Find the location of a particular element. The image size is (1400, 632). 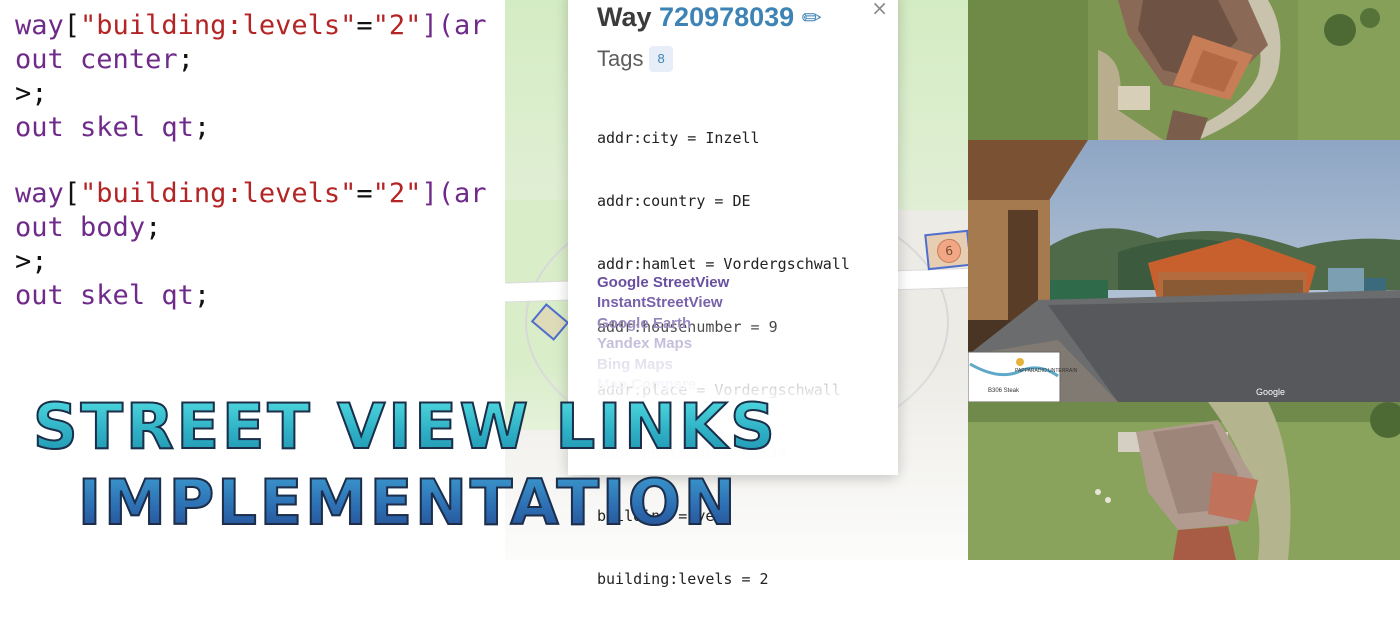

link-yandex-maps: Yandex Maps is located at coordinates (663, 344).